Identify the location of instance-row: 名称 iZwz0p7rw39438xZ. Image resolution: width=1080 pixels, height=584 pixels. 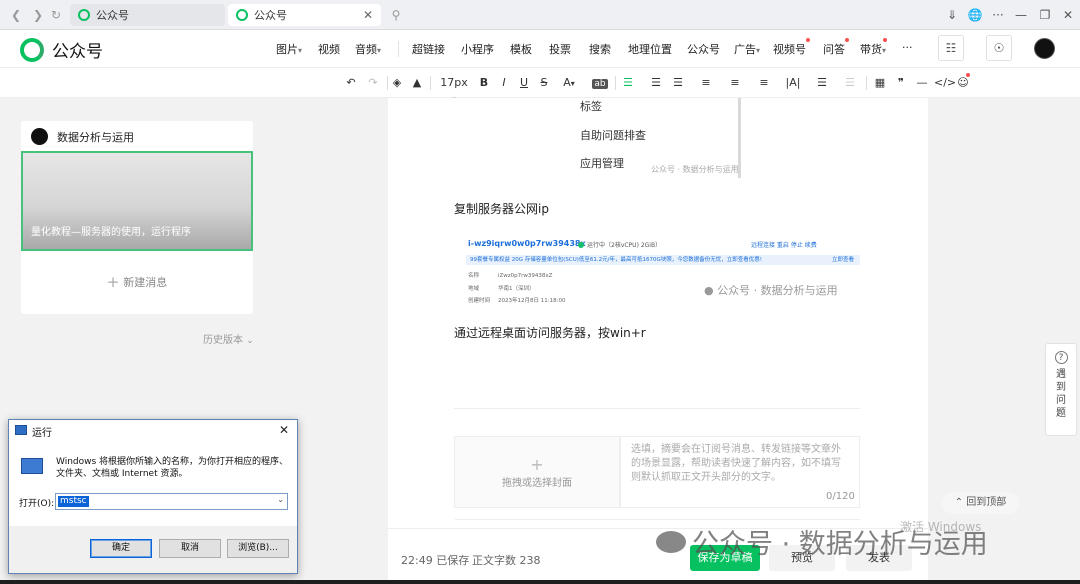
(510, 276).